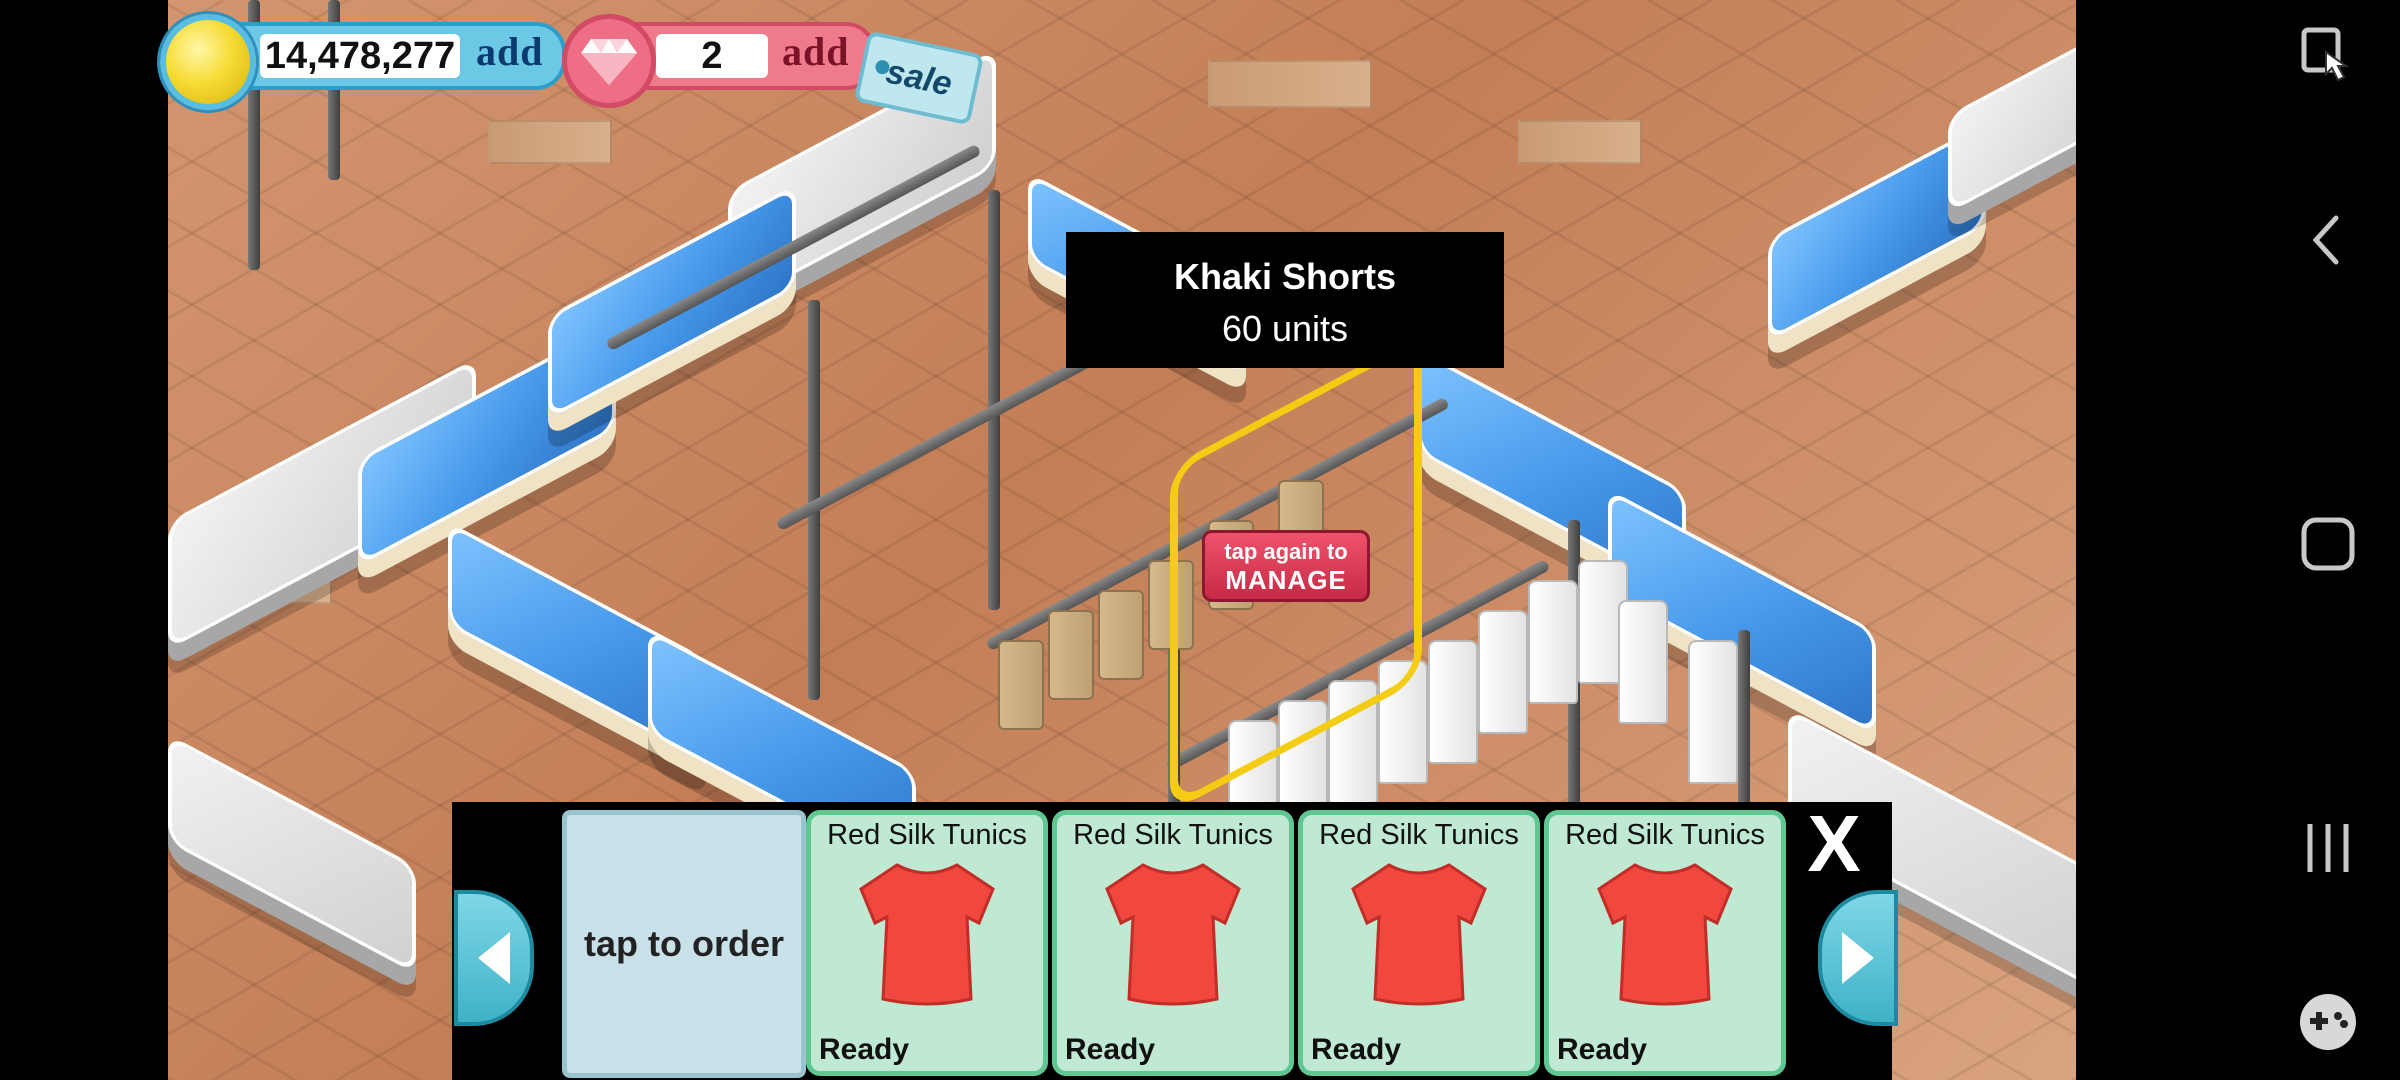 Image resolution: width=2400 pixels, height=1080 pixels. I want to click on gem-value: 2, so click(712, 56).